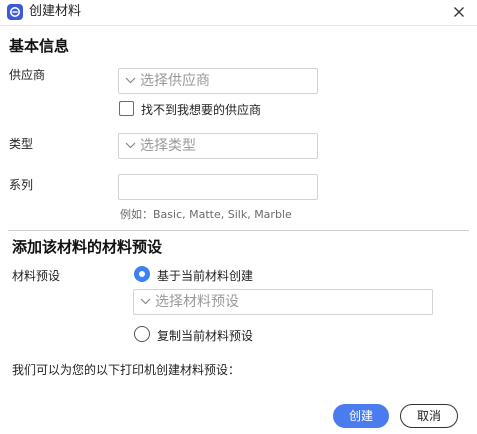 The image size is (477, 434). I want to click on preset-label: 材料预设, so click(36, 276).